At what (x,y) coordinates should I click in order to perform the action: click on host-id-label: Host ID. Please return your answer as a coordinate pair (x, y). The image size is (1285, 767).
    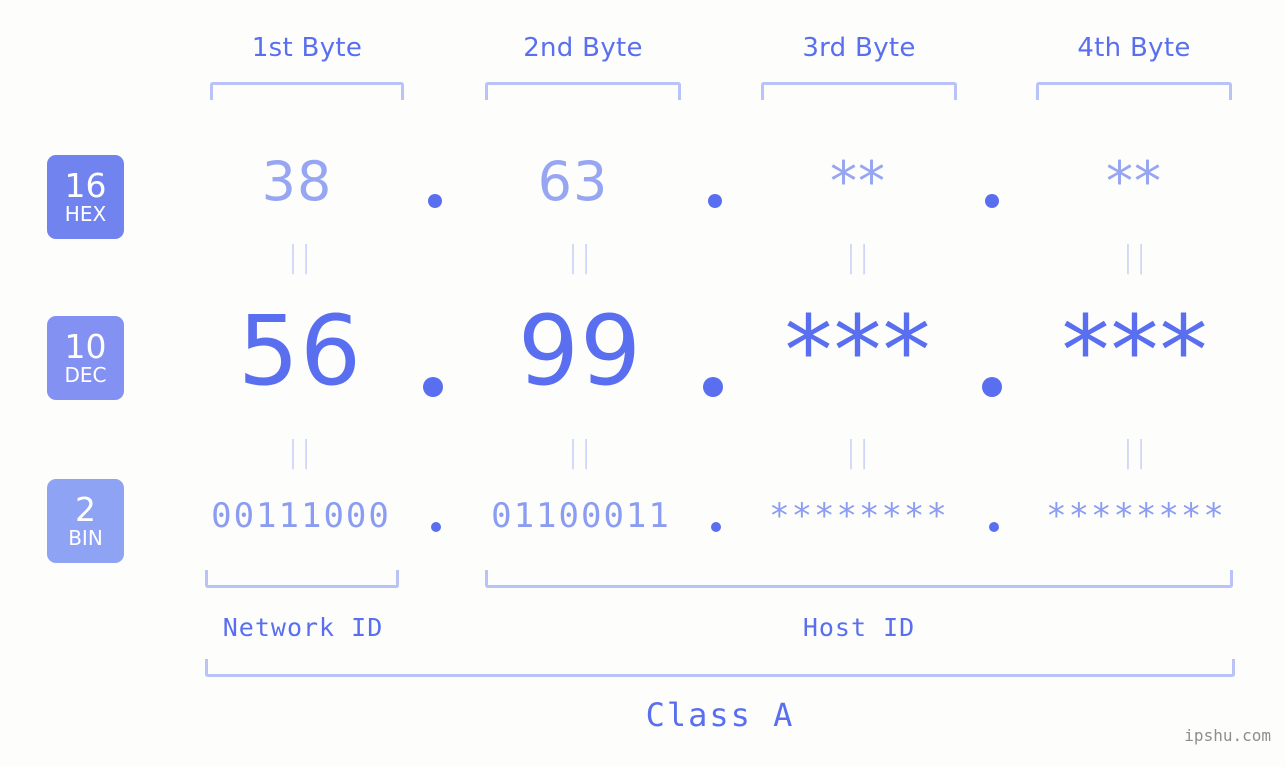
    Looking at the image, I should click on (859, 627).